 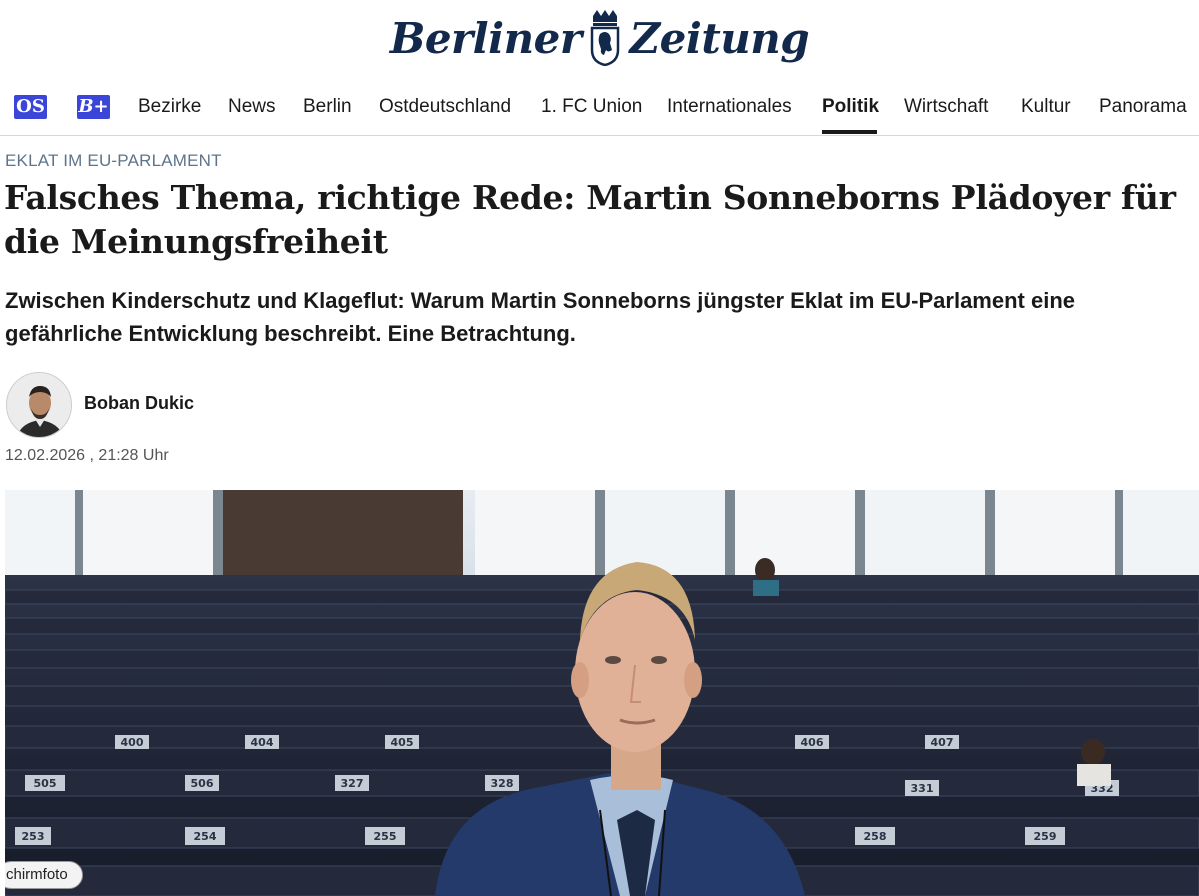 What do you see at coordinates (169, 107) in the screenshot?
I see `nav-item-bezirke: Bezirke` at bounding box center [169, 107].